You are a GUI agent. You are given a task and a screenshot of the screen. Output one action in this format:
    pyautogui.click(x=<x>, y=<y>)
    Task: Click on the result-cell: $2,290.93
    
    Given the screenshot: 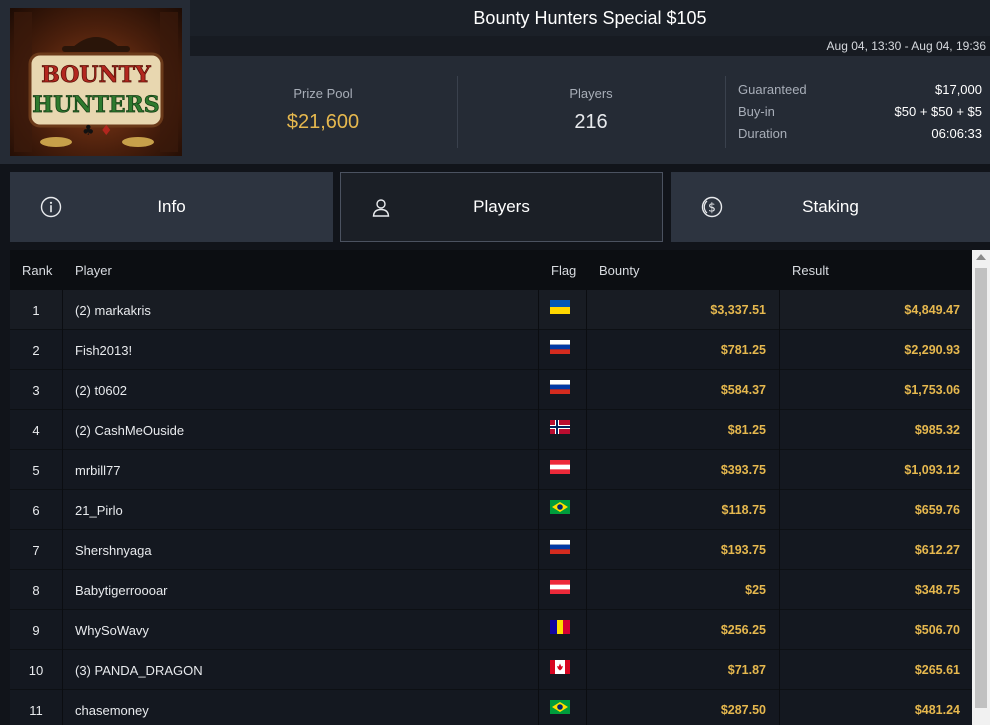 What is the action you would take?
    pyautogui.click(x=932, y=350)
    